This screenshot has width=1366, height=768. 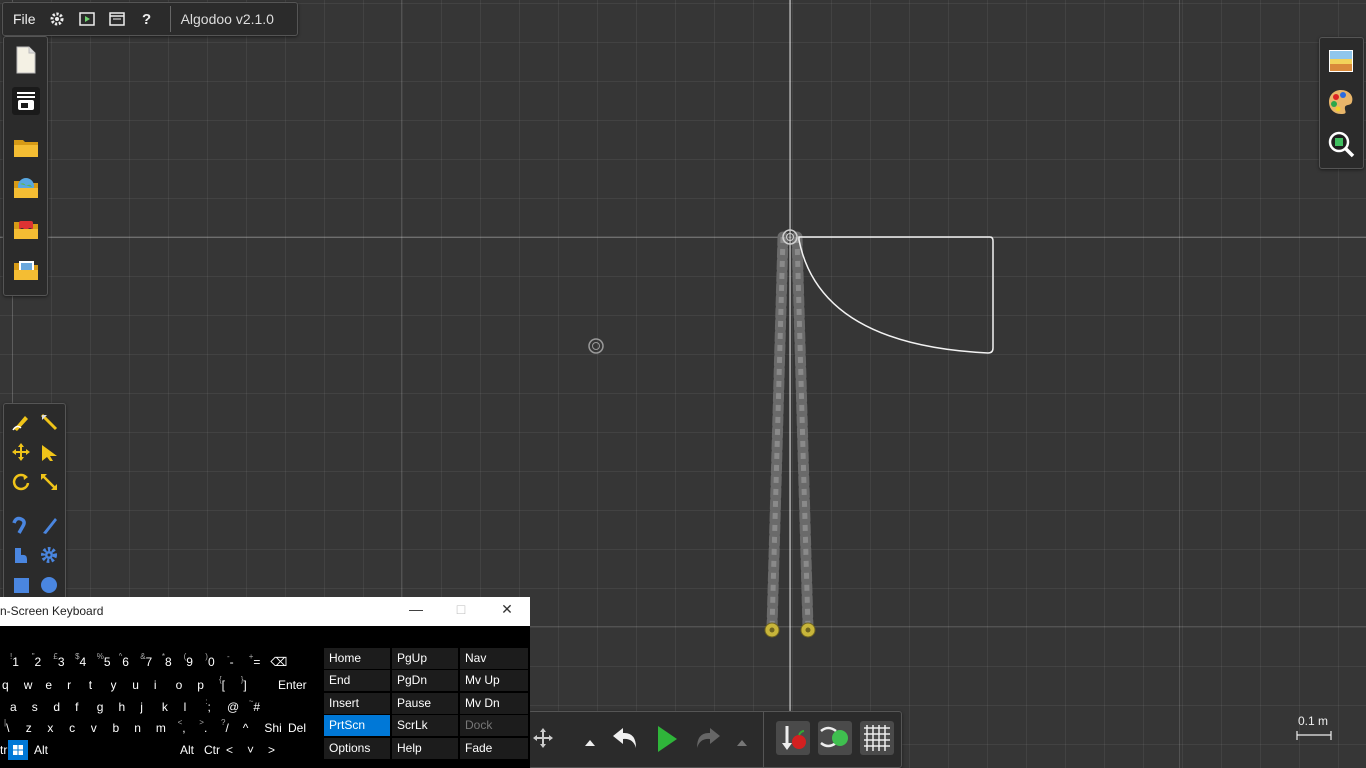 I want to click on gravity-icon, so click(x=793, y=738).